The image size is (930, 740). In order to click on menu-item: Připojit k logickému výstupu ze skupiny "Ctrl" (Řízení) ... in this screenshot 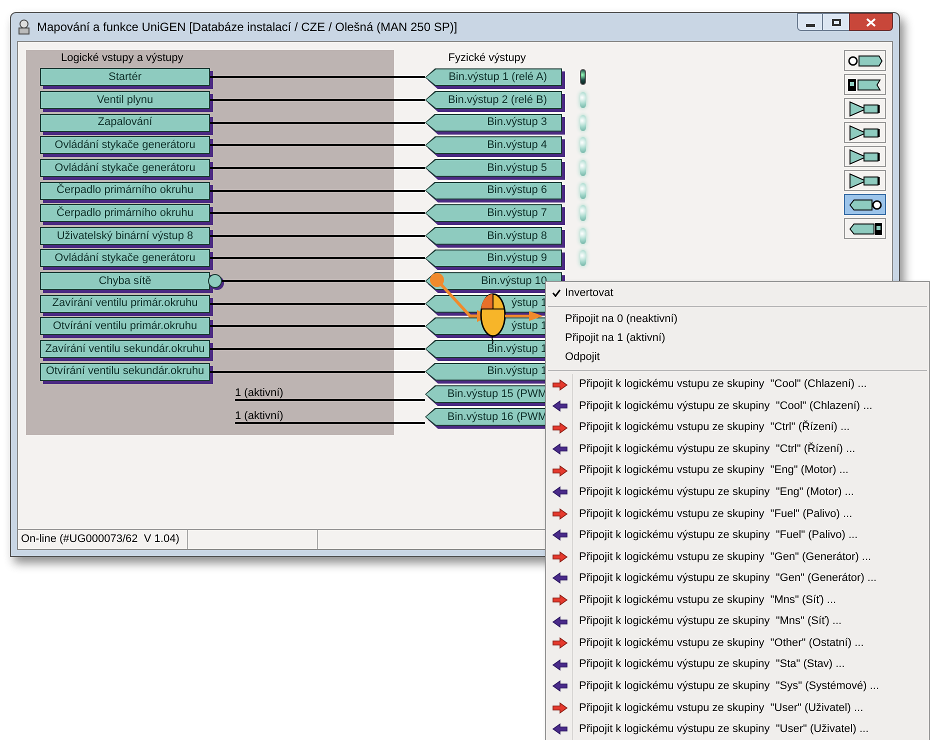, I will do `click(717, 449)`.